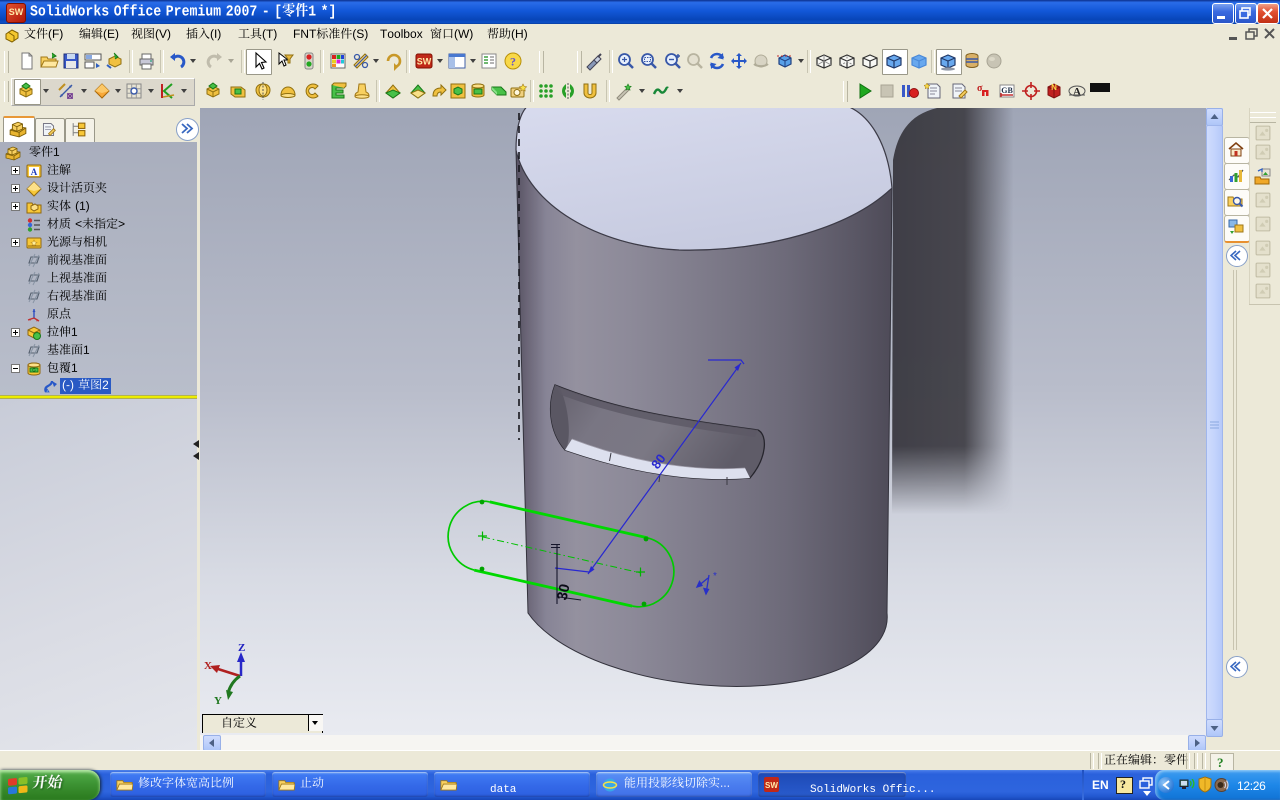  I want to click on svg-text: 30, so click(564, 592).